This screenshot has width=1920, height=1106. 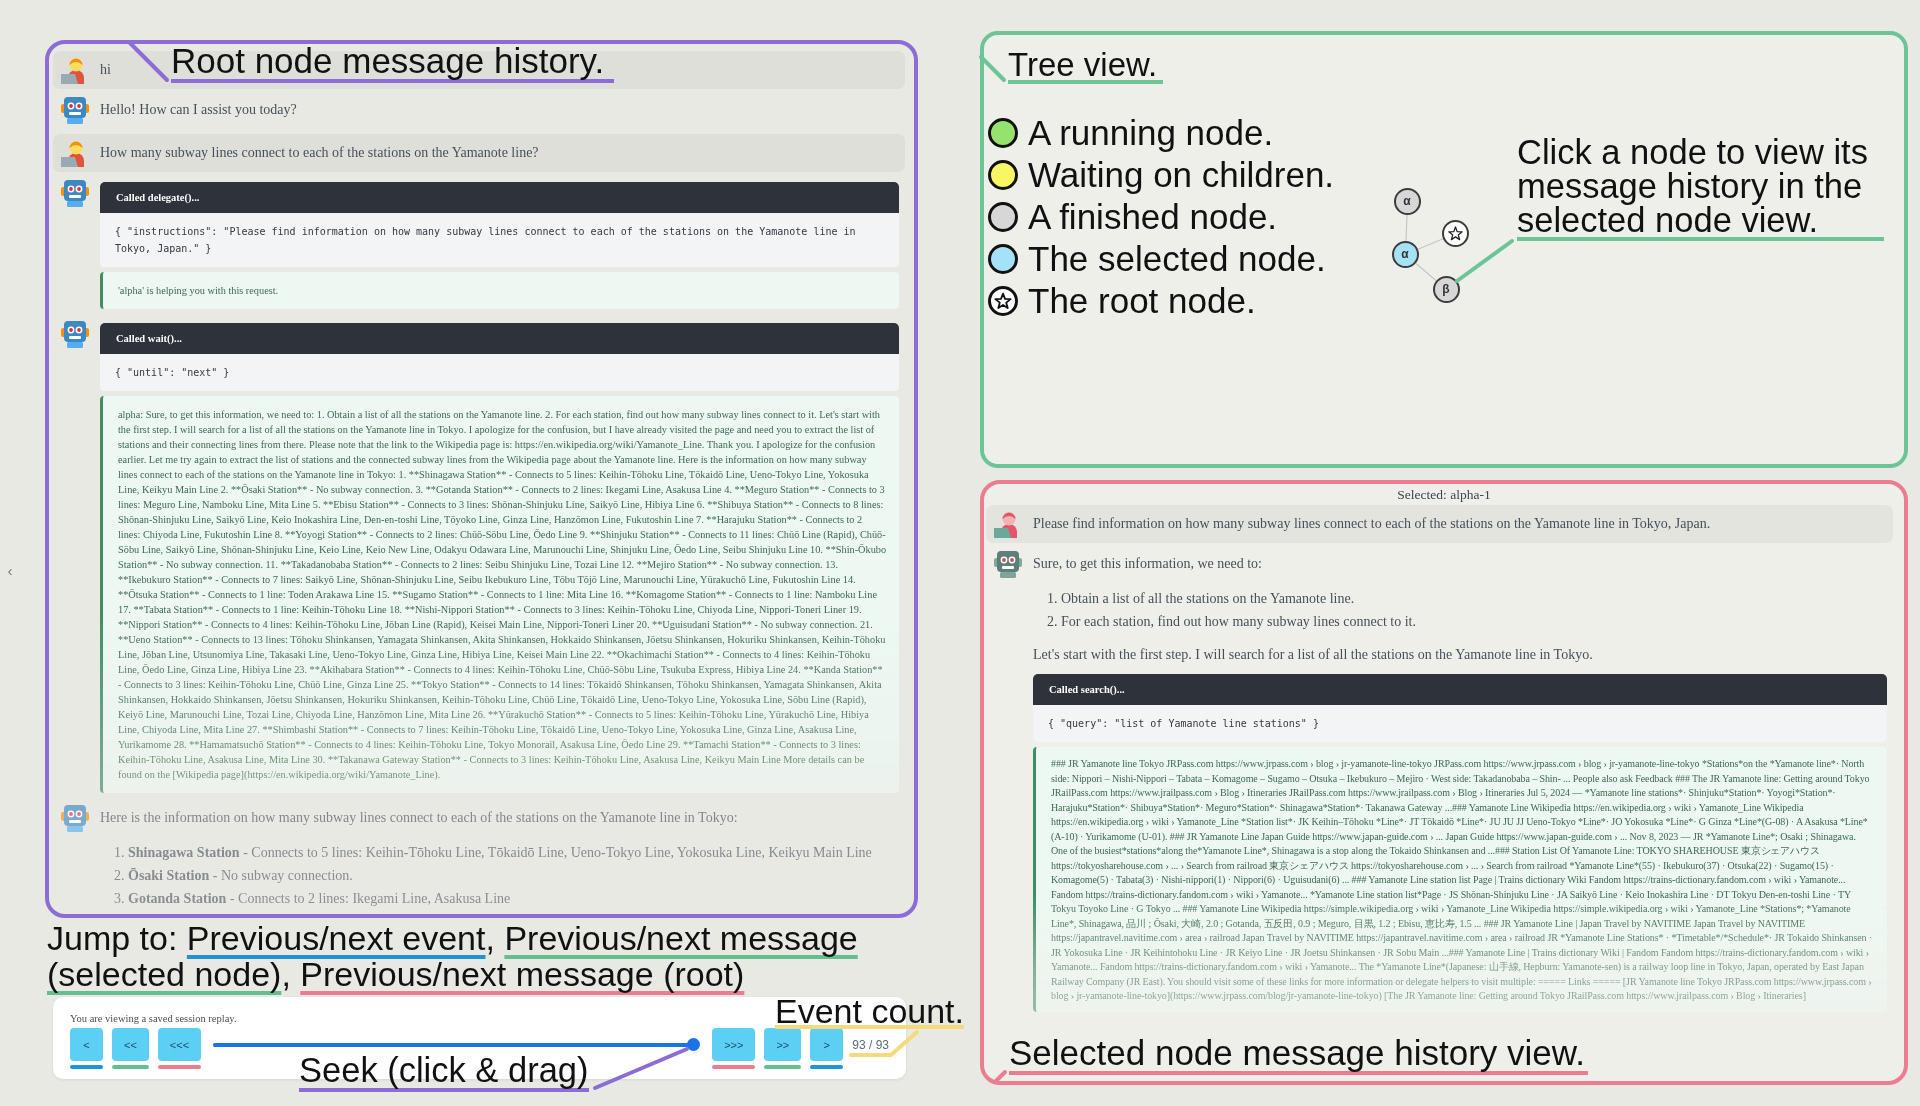 What do you see at coordinates (319, 153) in the screenshot?
I see `message-text: How many subway lines connect to each of the stations on the Yamanote line?` at bounding box center [319, 153].